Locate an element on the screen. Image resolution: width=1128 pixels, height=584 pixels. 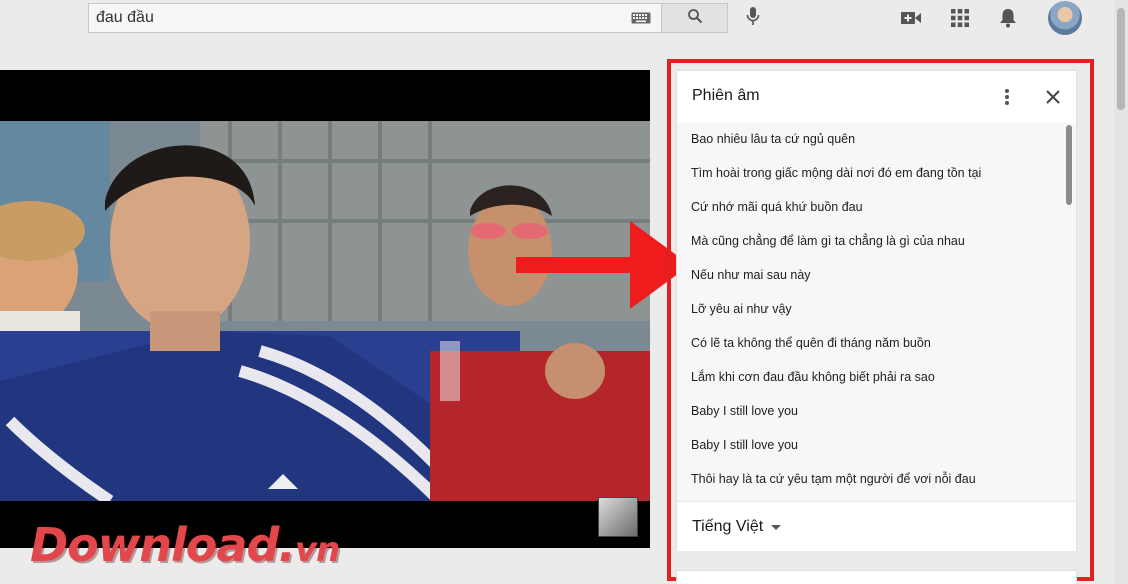
transcript-line: Lỡ yêu ai như vậy is located at coordinates (741, 309).